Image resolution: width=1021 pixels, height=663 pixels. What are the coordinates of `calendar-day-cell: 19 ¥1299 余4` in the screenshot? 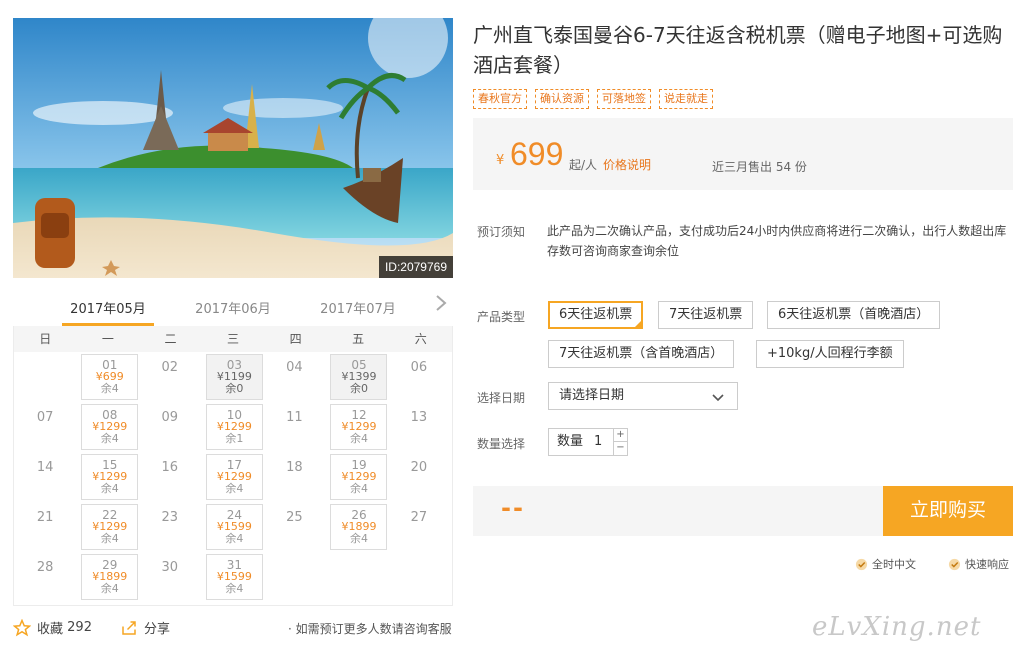 It's located at (356, 477).